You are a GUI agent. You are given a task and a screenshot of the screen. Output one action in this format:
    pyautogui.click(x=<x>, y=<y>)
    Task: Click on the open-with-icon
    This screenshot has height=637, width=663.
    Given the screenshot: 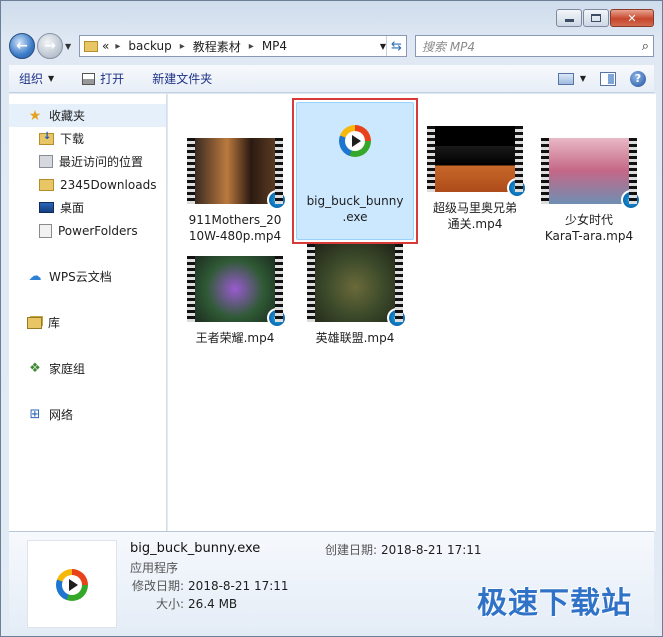 What is the action you would take?
    pyautogui.click(x=89, y=78)
    